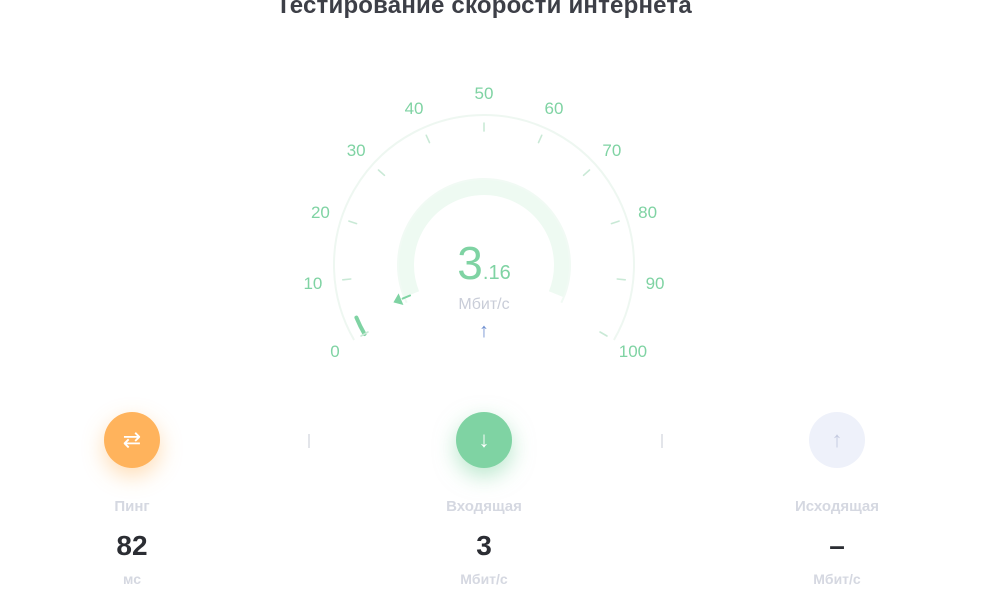 The width and height of the screenshot is (998, 615). What do you see at coordinates (132, 579) in the screenshot?
I see `ping-unit: мс` at bounding box center [132, 579].